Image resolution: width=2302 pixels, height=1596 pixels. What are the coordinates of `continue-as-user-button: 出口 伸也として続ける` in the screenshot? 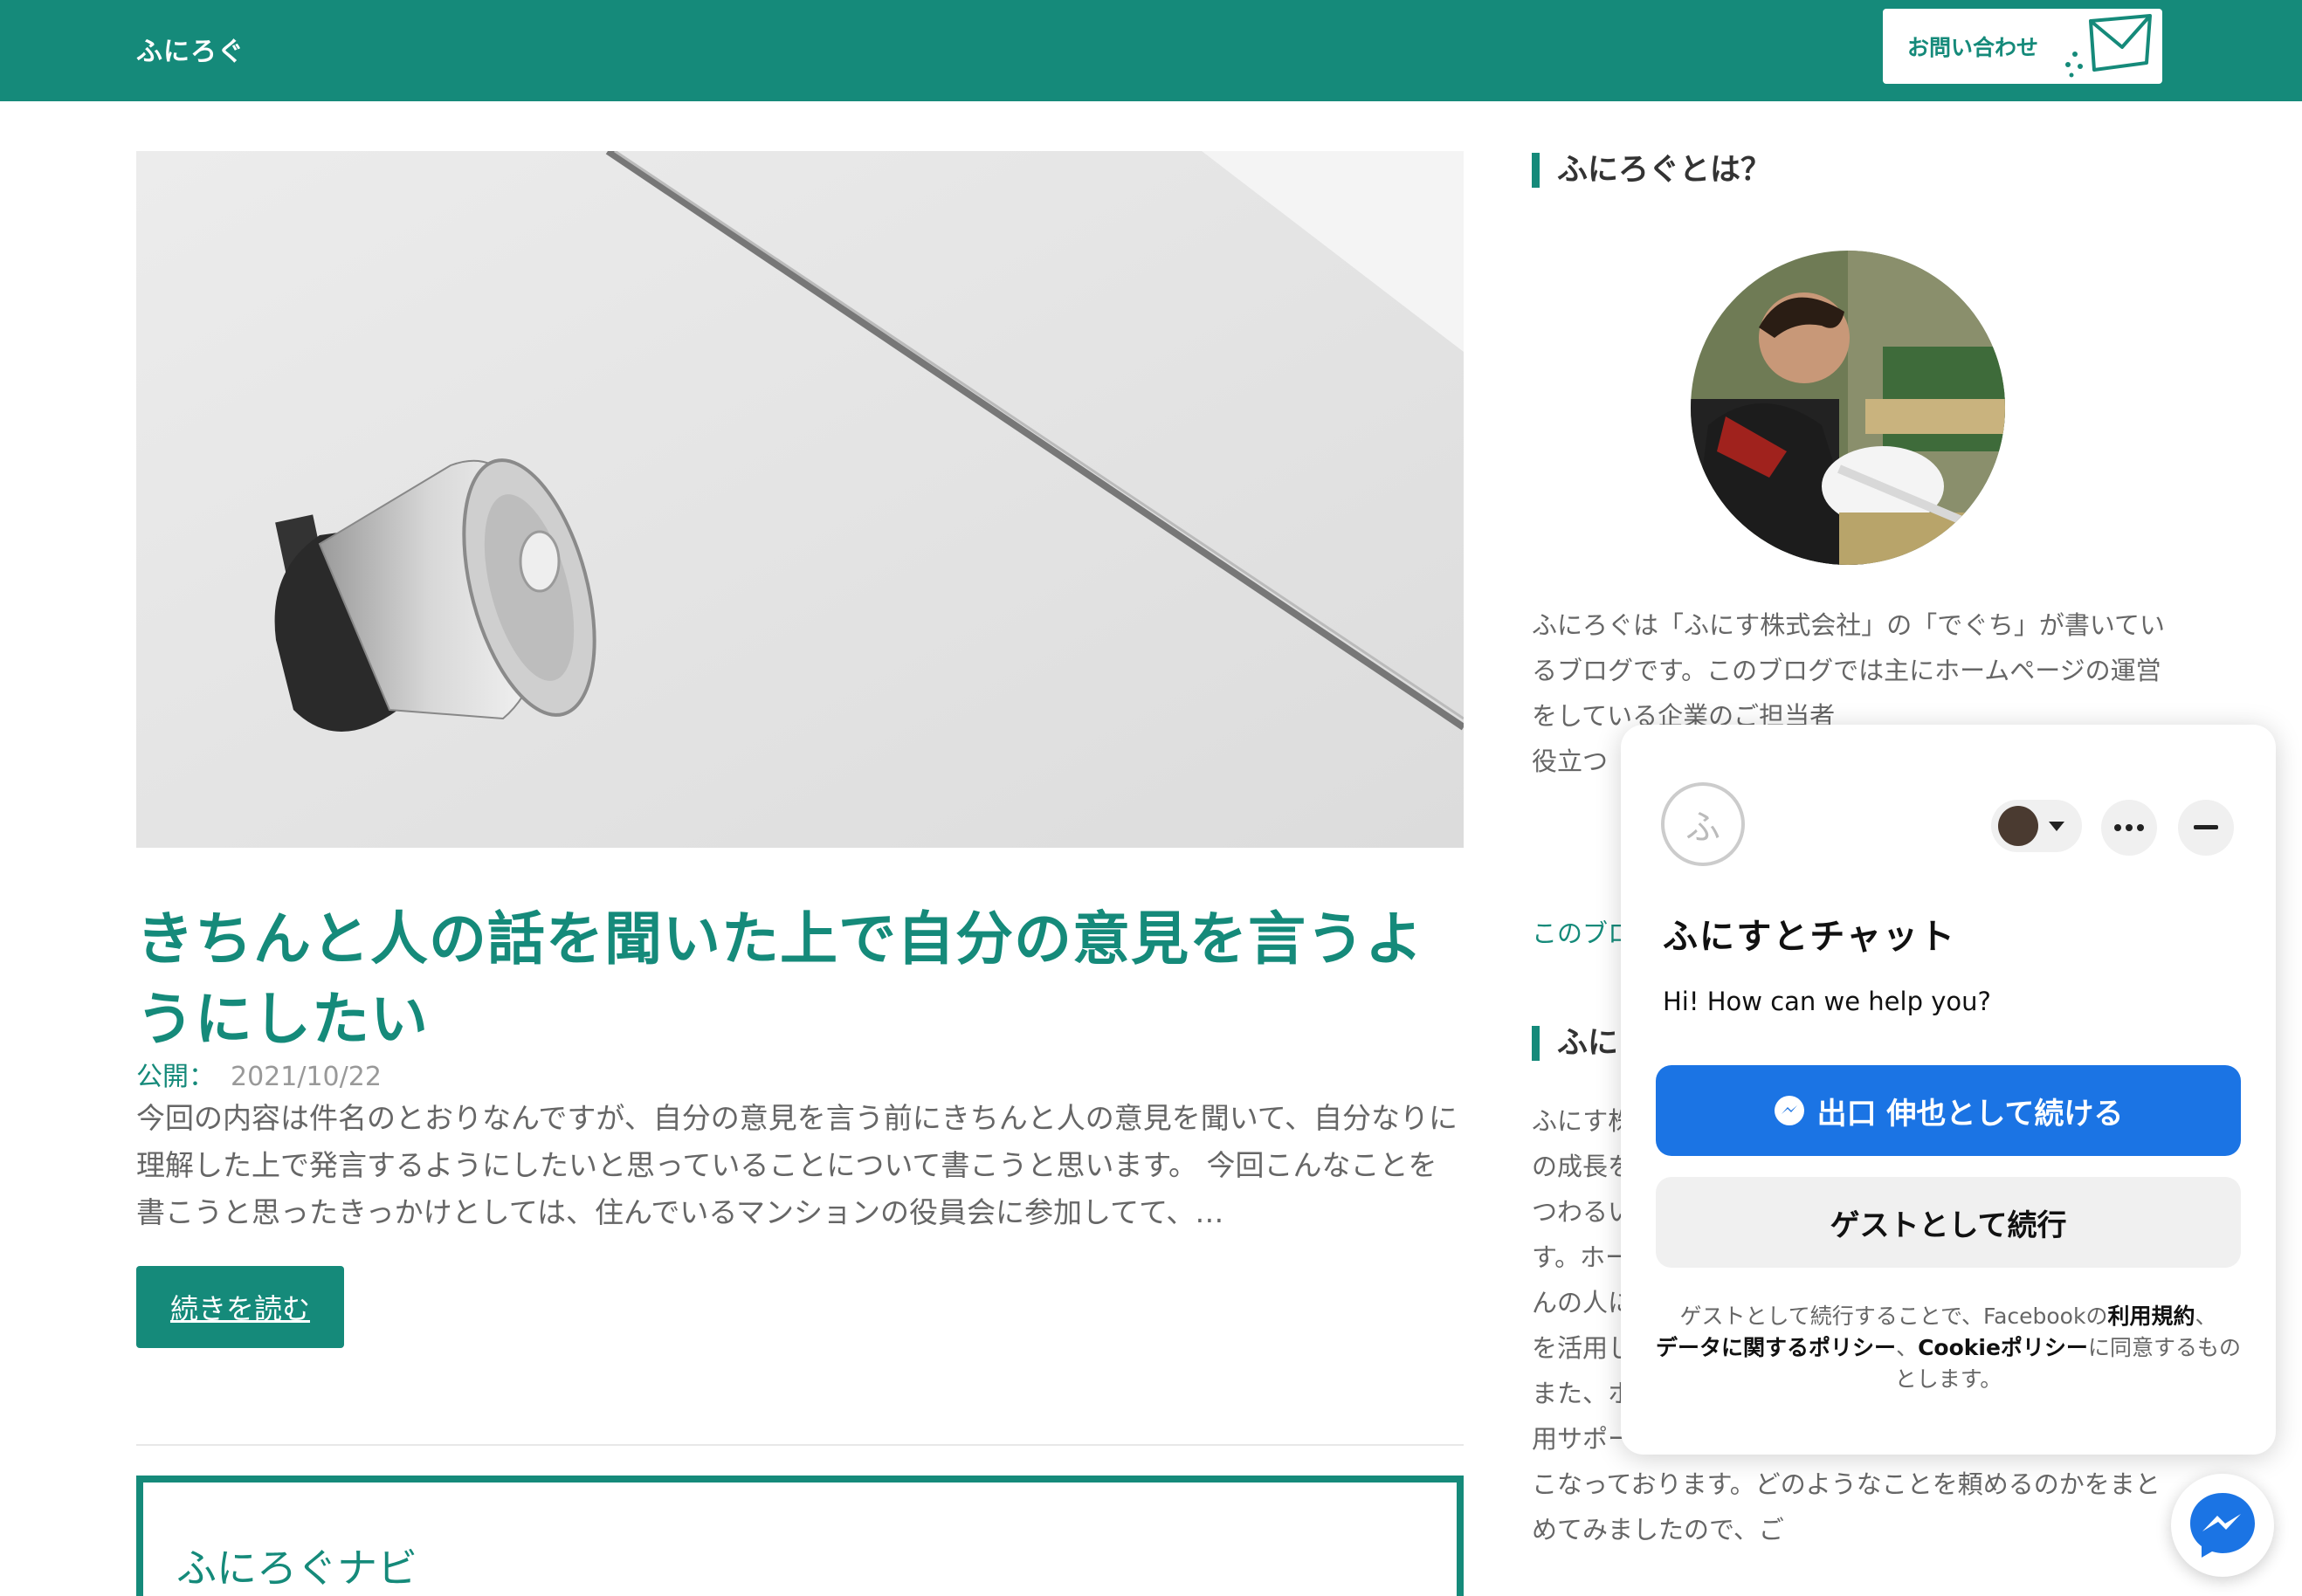 It's located at (1949, 1111).